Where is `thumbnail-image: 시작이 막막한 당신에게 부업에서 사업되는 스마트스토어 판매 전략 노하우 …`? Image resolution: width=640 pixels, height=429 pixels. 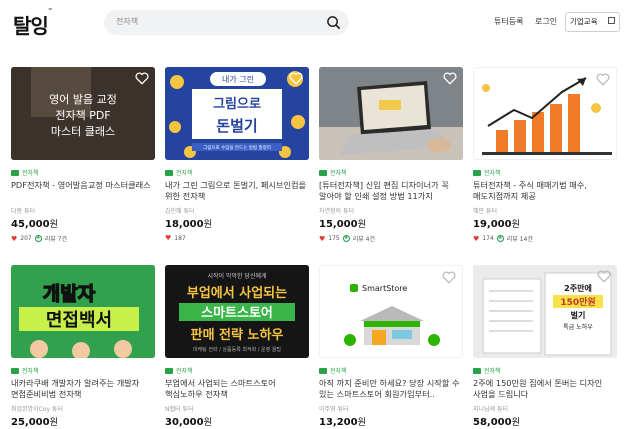
thumbnail-image: 시작이 막막한 당신에게 부업에서 사업되는 스마트스토어 판매 전략 노하우 … is located at coordinates (237, 311).